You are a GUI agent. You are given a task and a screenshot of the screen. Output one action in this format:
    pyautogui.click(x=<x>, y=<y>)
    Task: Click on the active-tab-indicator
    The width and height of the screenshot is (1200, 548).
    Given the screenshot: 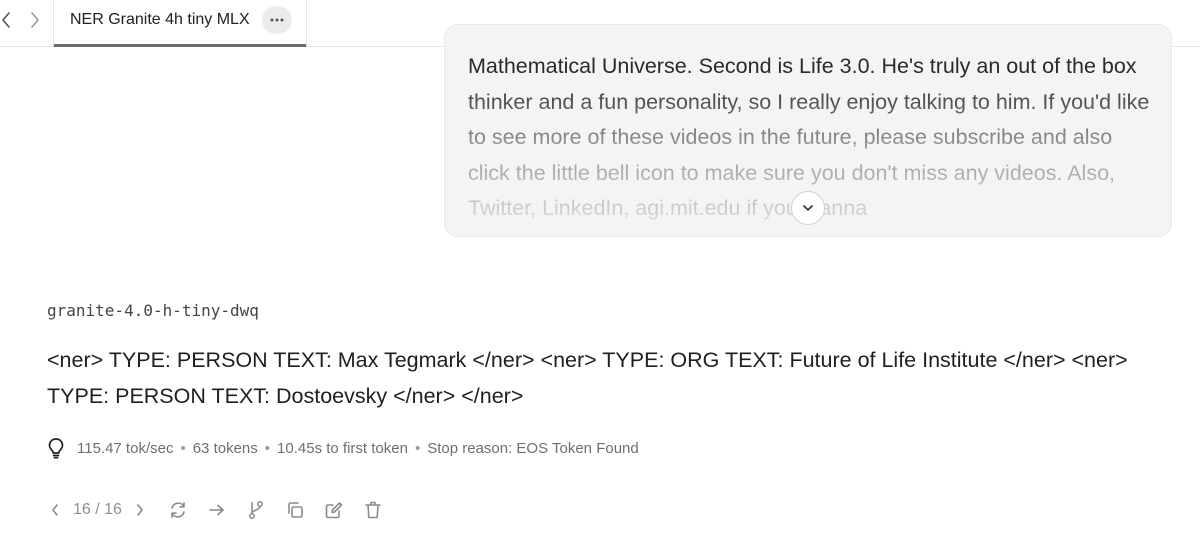 What is the action you would take?
    pyautogui.click(x=180, y=45)
    